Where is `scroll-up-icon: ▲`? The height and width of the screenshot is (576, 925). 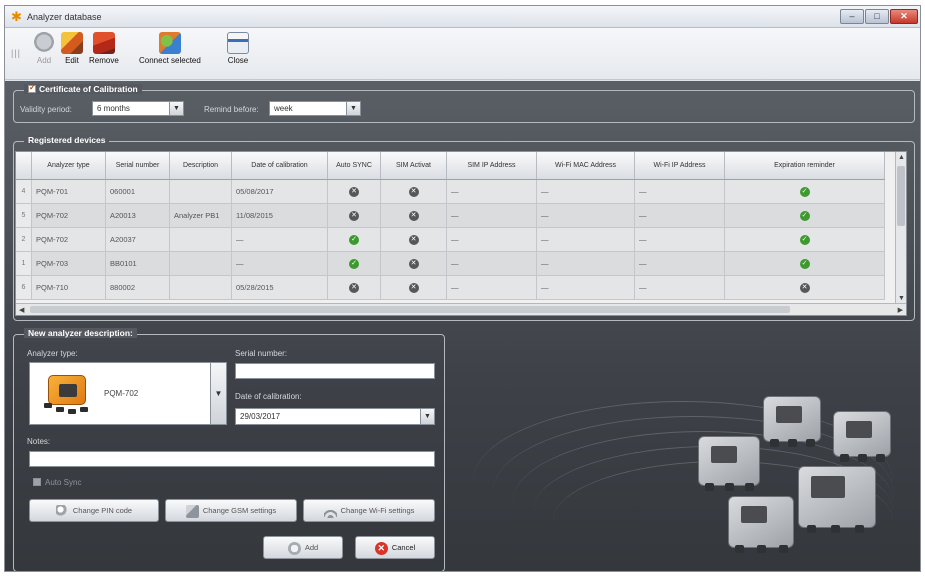 scroll-up-icon: ▲ is located at coordinates (901, 157).